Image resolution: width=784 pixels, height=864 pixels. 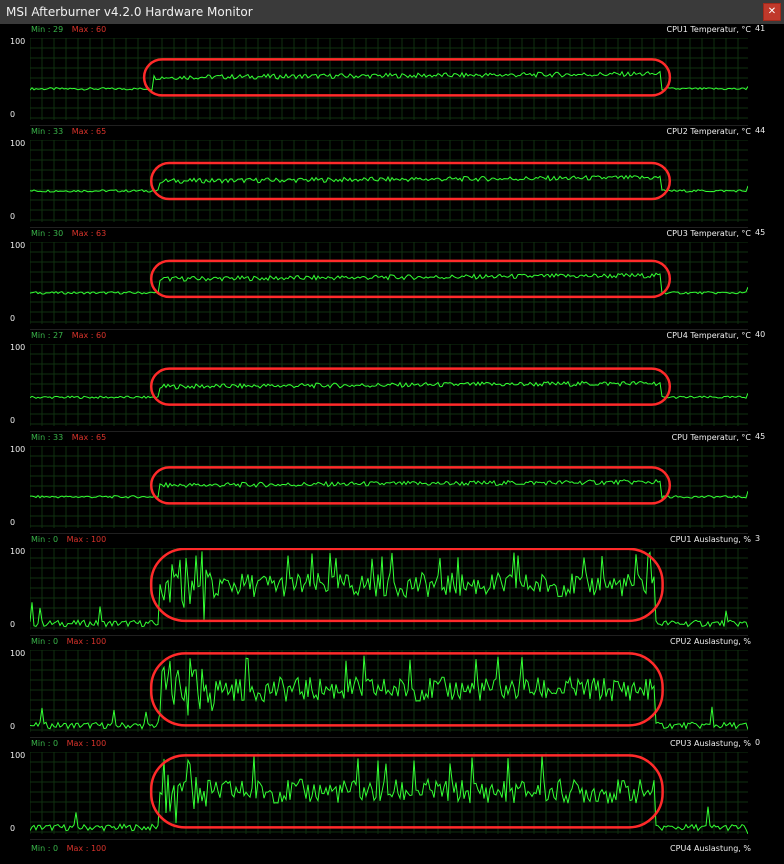 I want to click on window-title: MSI Afterburner v4.2.0 Hardware Monitor, so click(x=129, y=12).